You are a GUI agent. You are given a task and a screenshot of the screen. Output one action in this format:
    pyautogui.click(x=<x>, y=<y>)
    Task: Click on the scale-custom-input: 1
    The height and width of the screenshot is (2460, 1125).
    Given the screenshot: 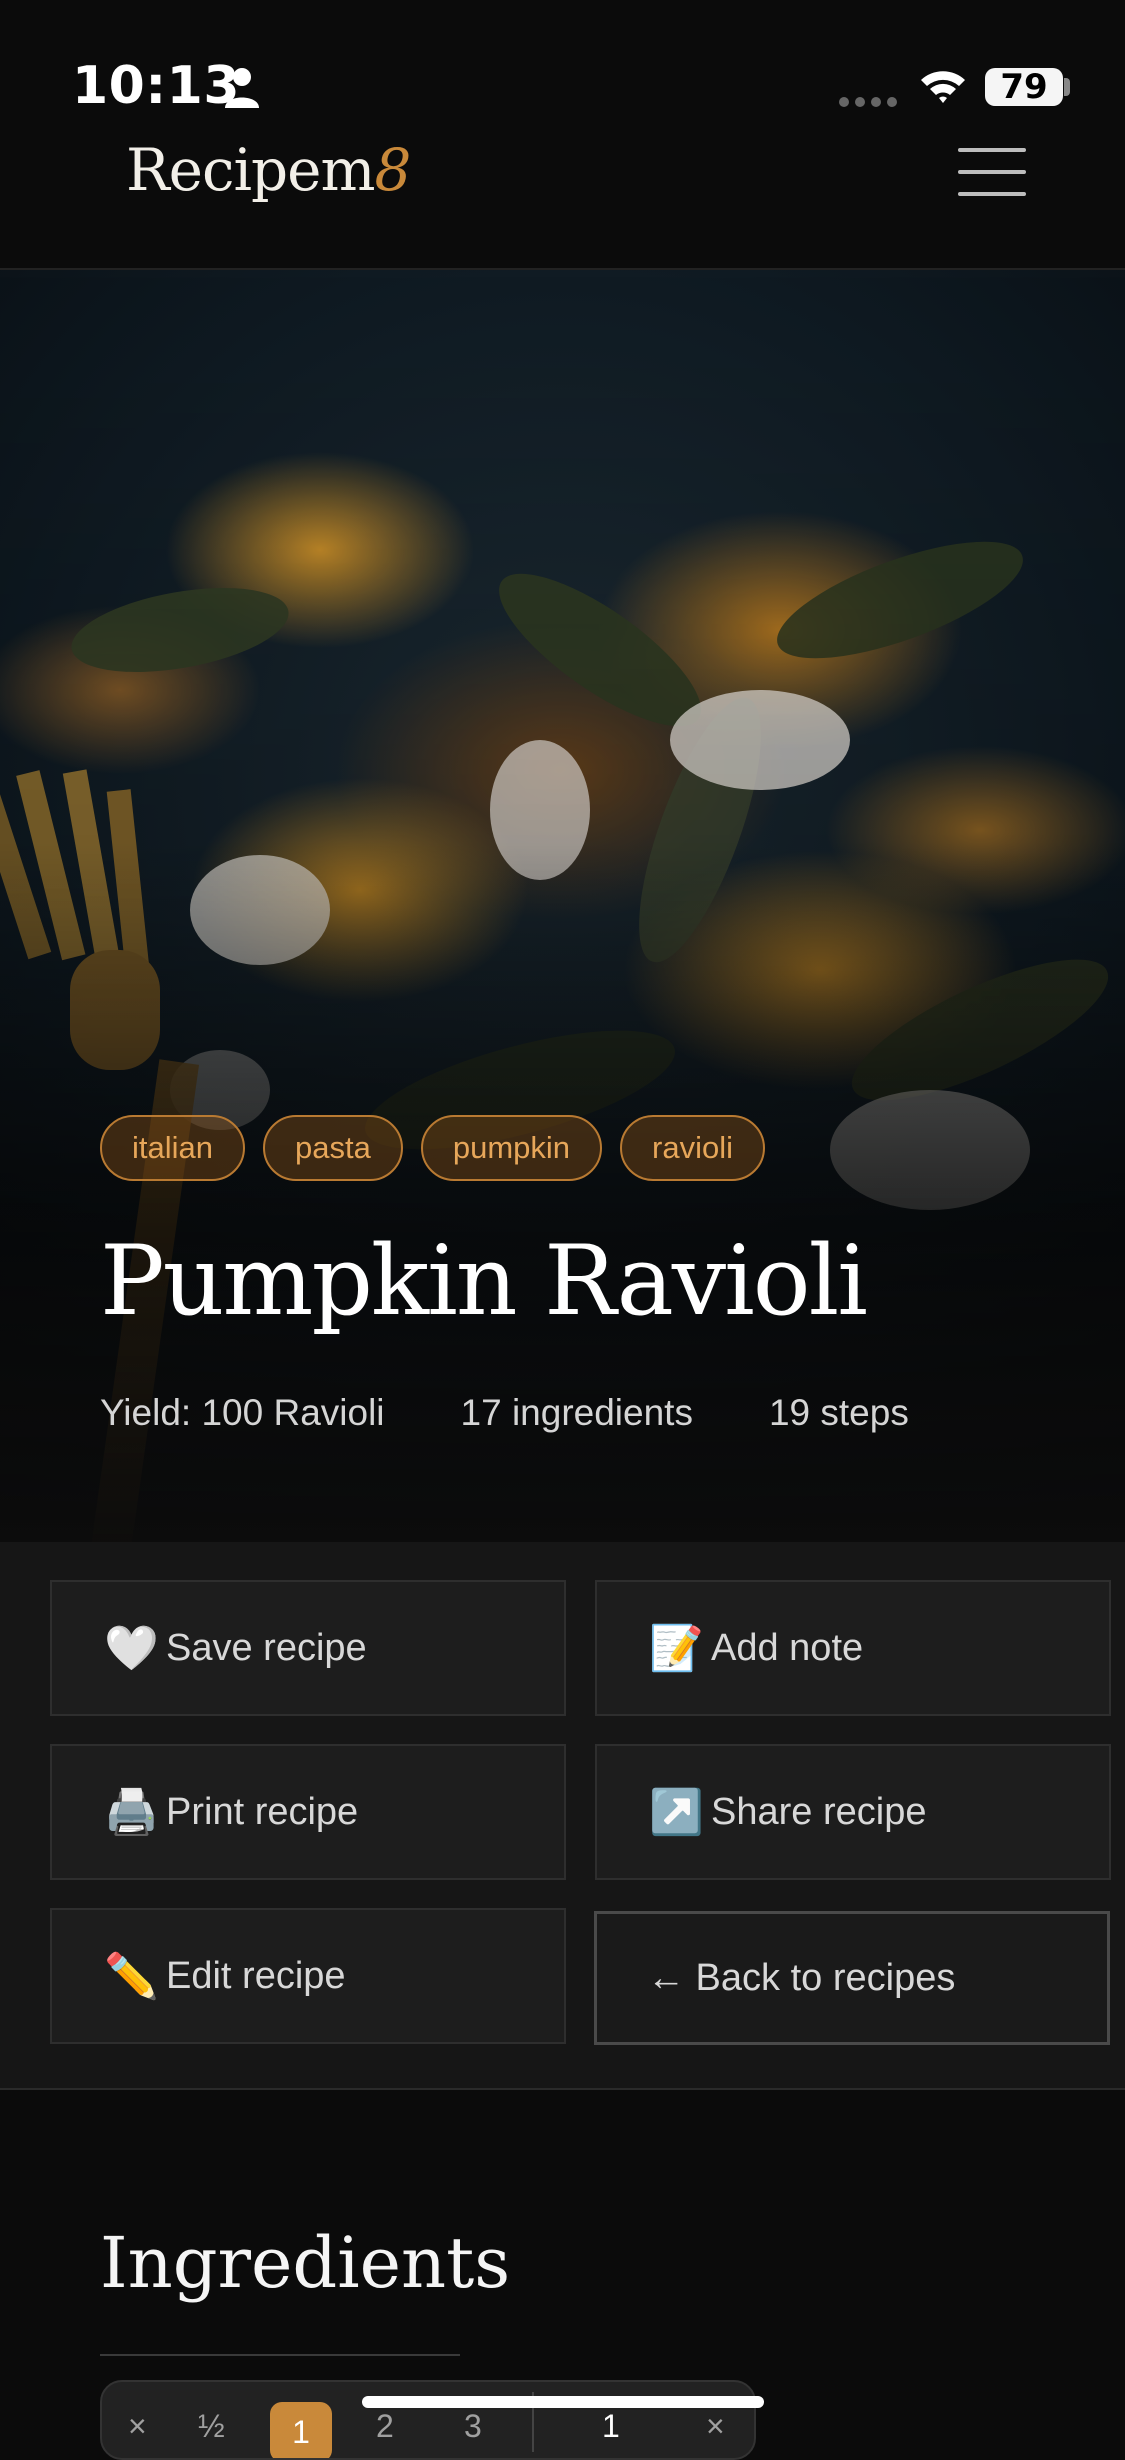 What is the action you would take?
    pyautogui.click(x=611, y=2426)
    